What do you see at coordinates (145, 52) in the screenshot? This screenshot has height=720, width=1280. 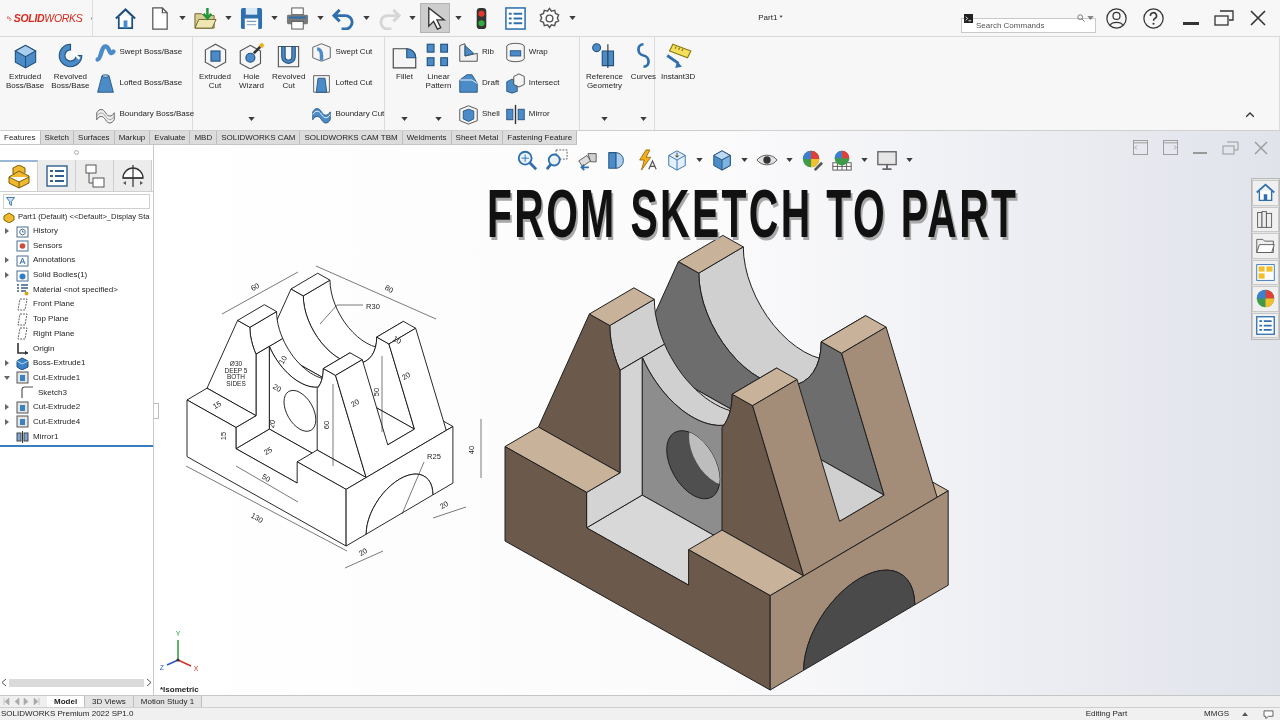 I see `ribbon-command: Swept Boss/Base` at bounding box center [145, 52].